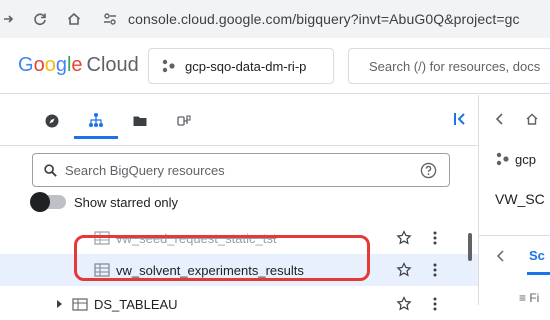 Image resolution: width=550 pixels, height=320 pixels. What do you see at coordinates (110, 19) in the screenshot?
I see `site-settings-icon` at bounding box center [110, 19].